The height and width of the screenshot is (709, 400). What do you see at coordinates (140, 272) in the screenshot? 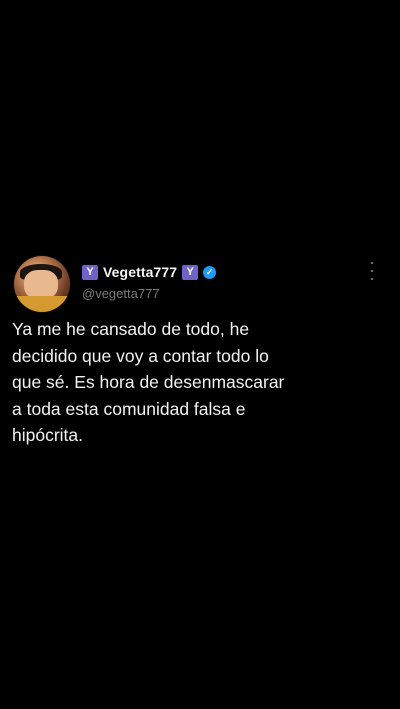
I see `display-name: Vegetta777` at bounding box center [140, 272].